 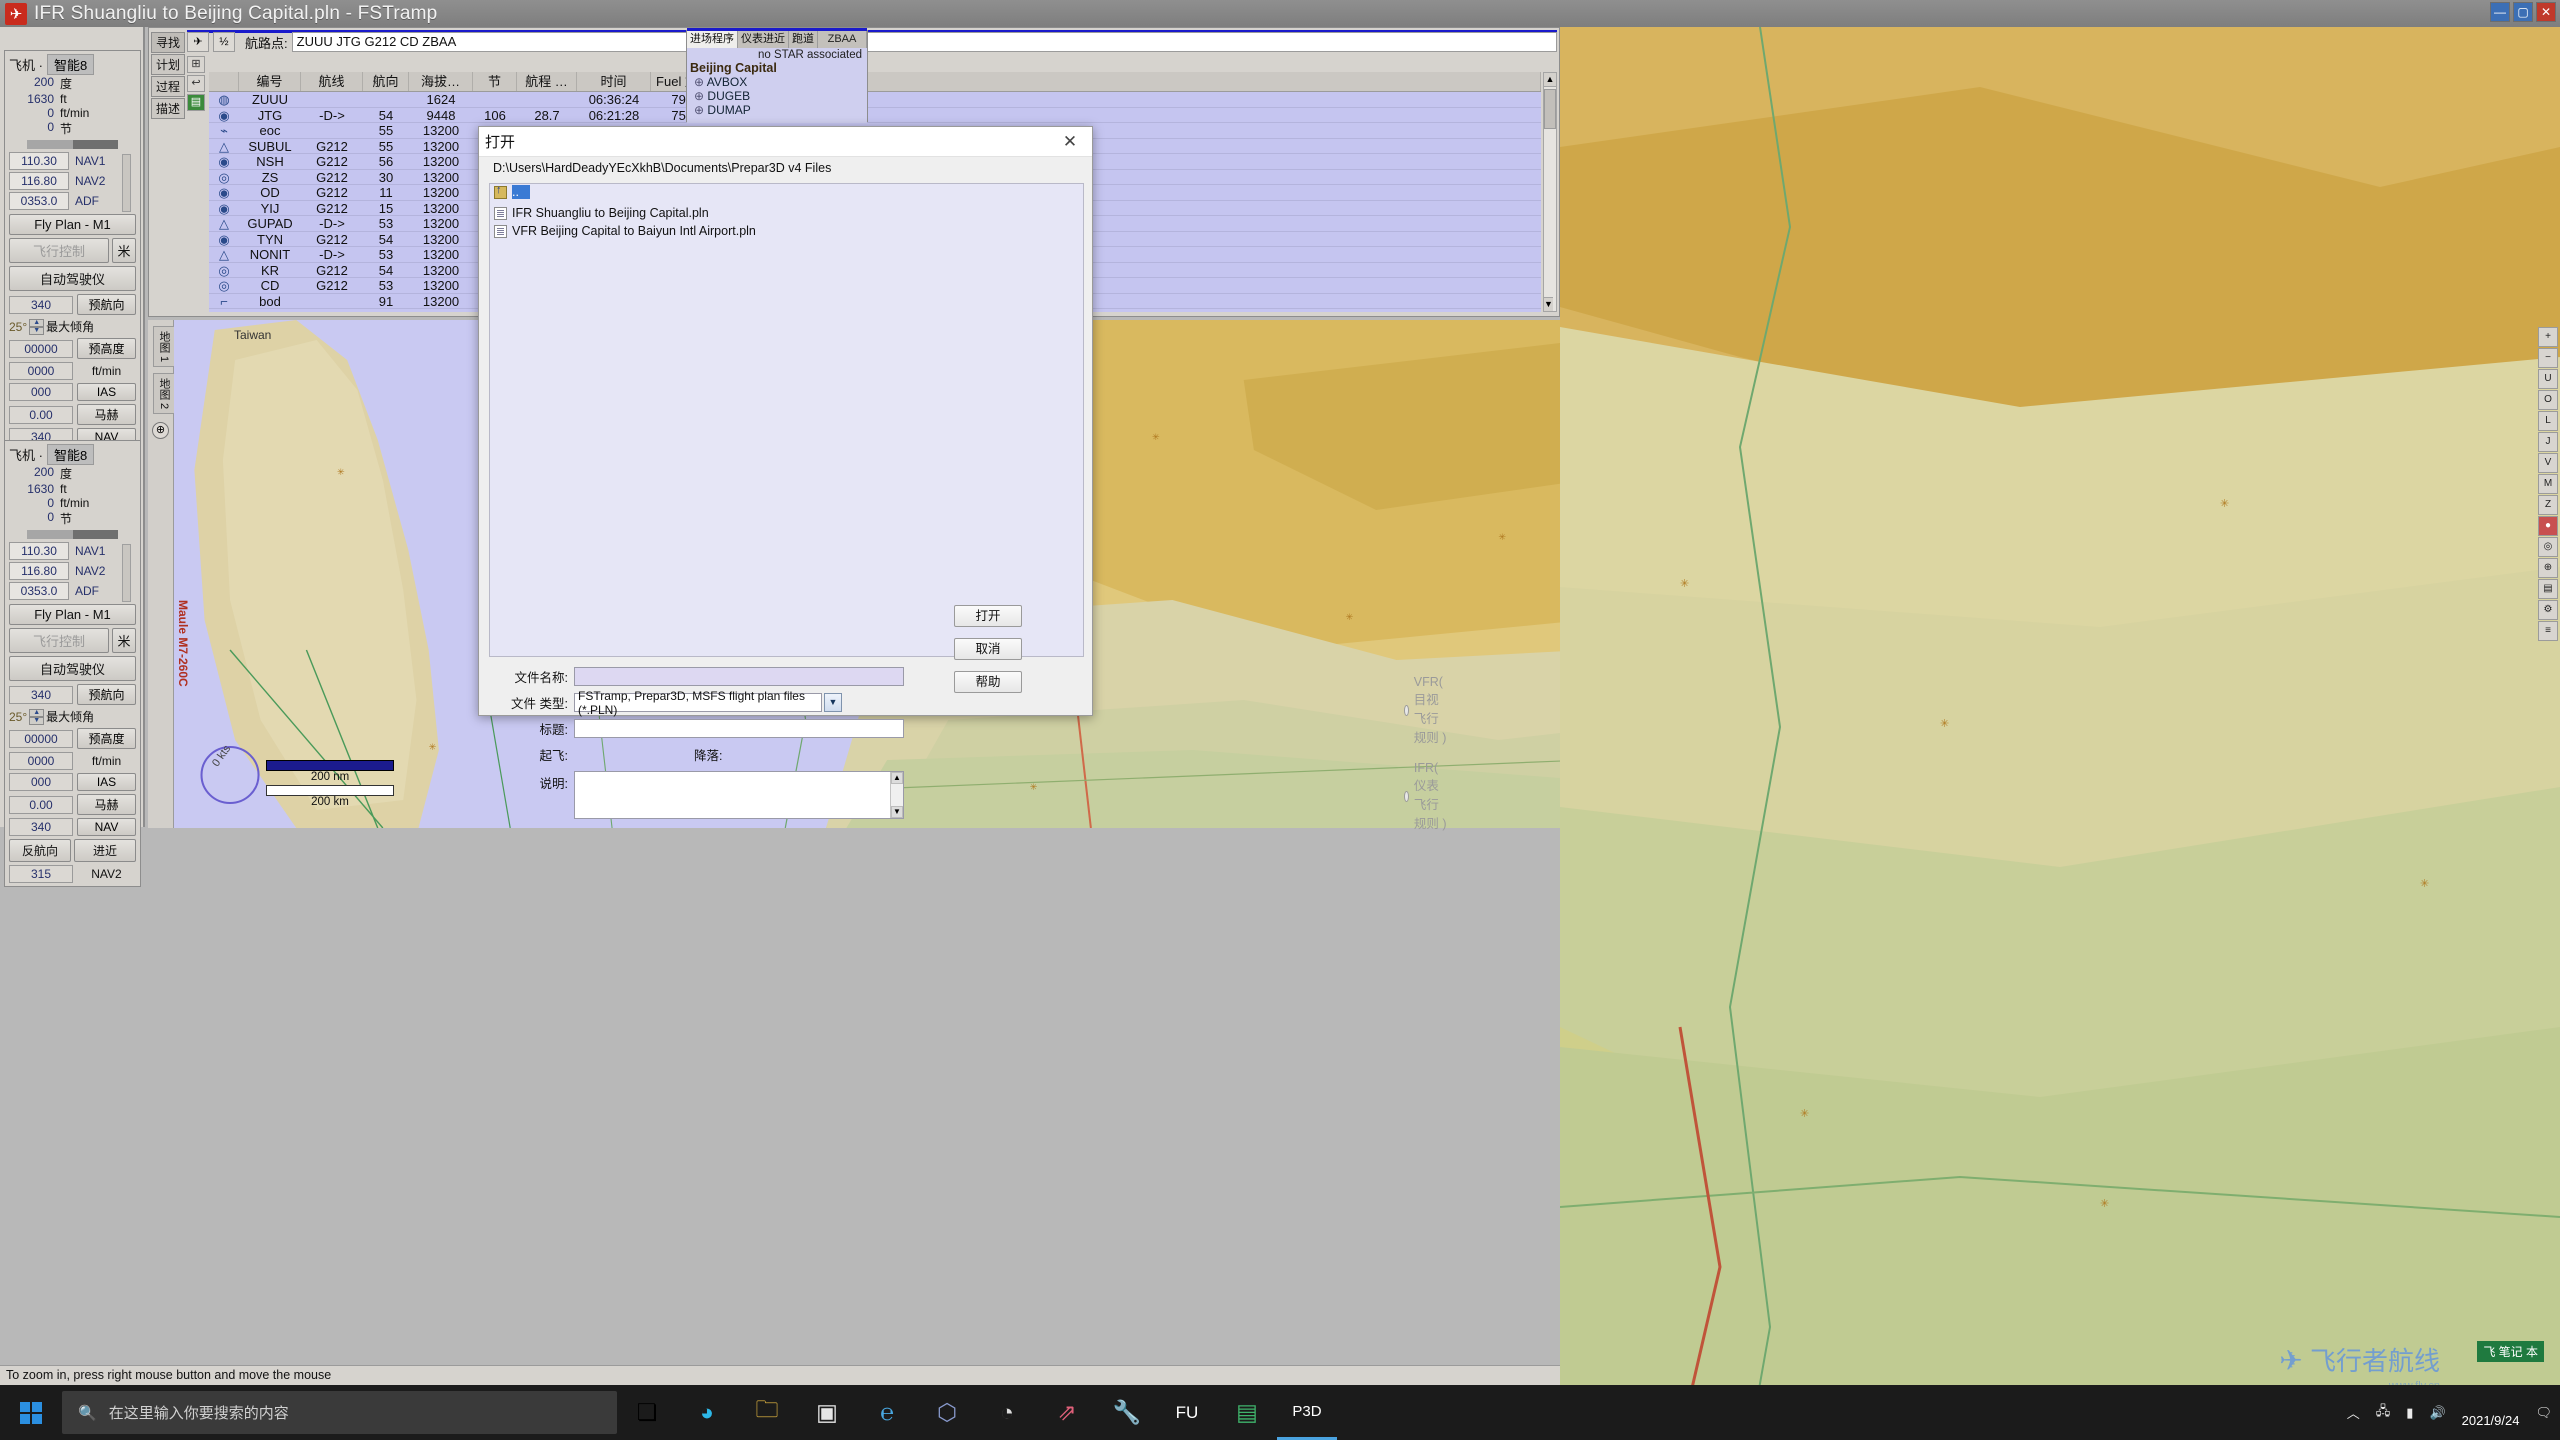 What do you see at coordinates (59, 250) in the screenshot?
I see `flight-control-button: 飞行控制` at bounding box center [59, 250].